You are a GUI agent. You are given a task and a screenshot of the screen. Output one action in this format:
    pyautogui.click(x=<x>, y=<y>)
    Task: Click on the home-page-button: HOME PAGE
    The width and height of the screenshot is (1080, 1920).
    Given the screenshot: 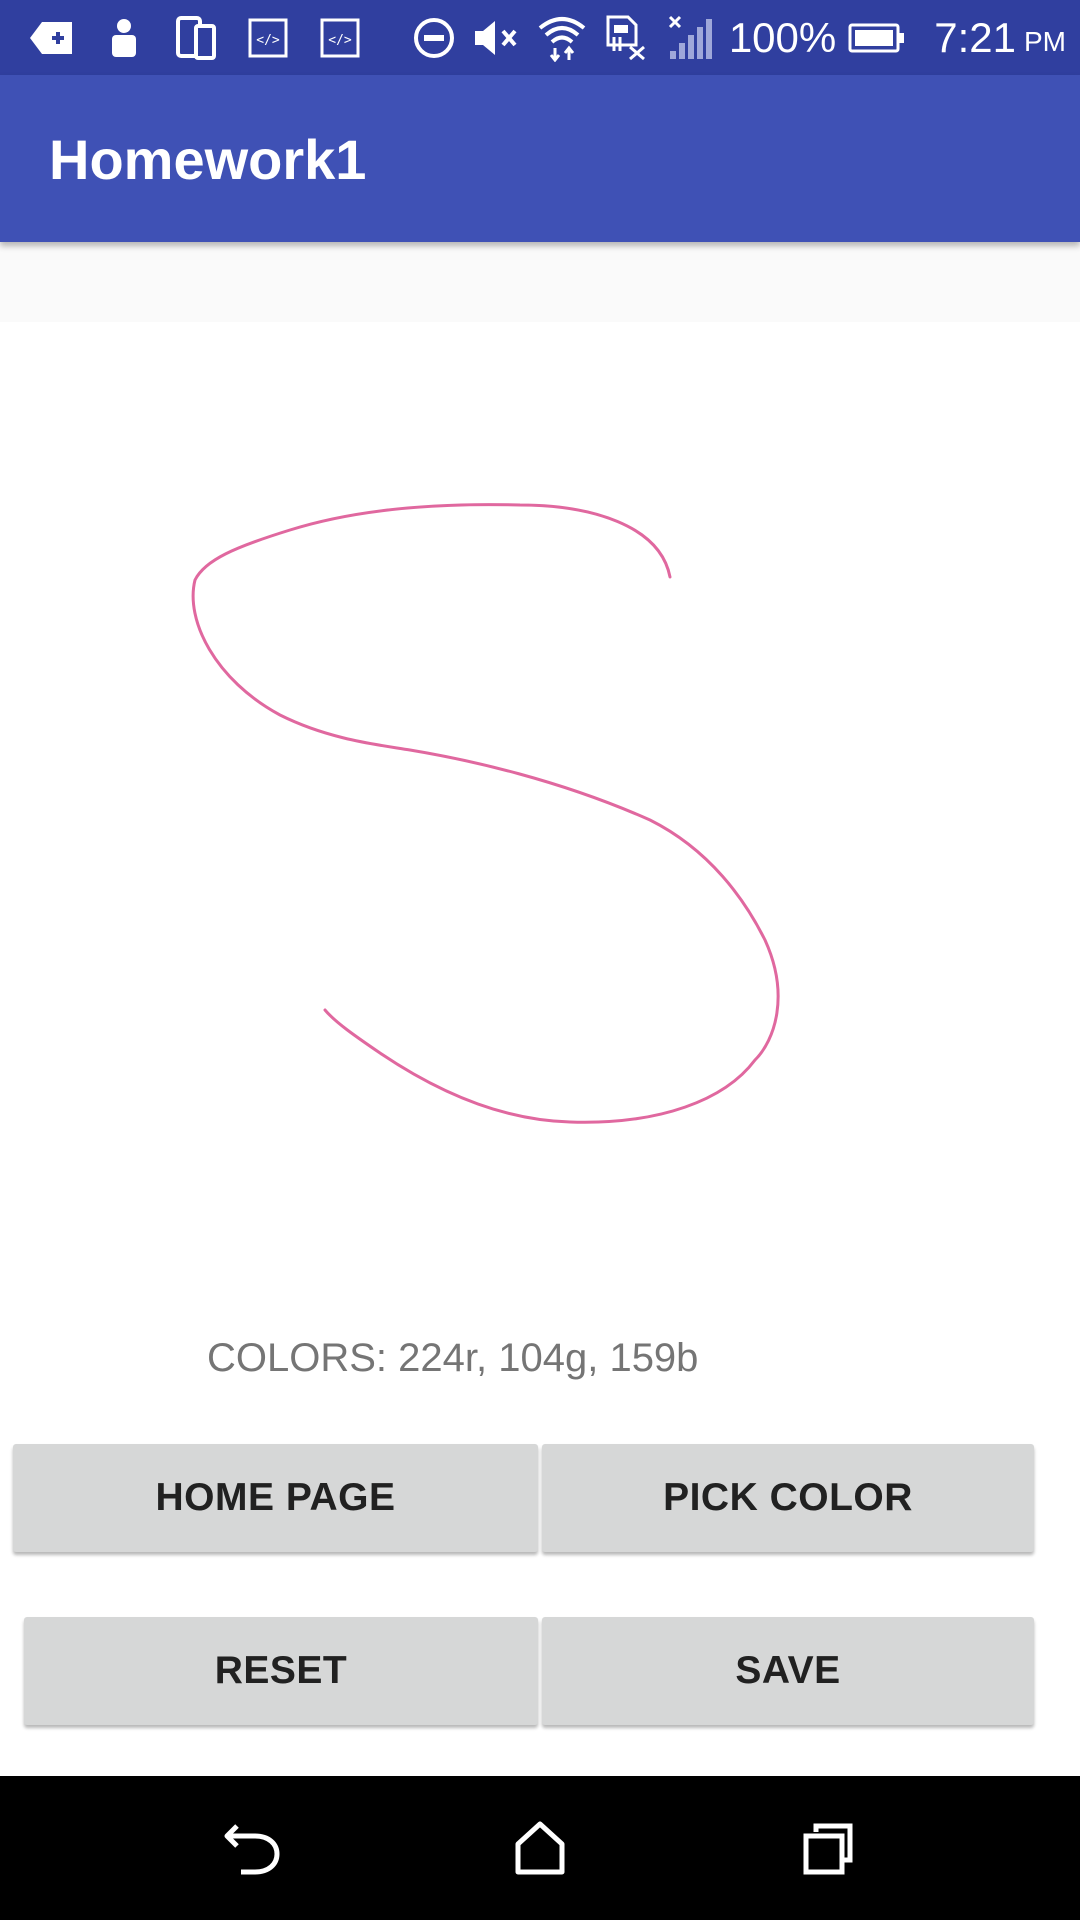 What is the action you would take?
    pyautogui.click(x=275, y=1498)
    